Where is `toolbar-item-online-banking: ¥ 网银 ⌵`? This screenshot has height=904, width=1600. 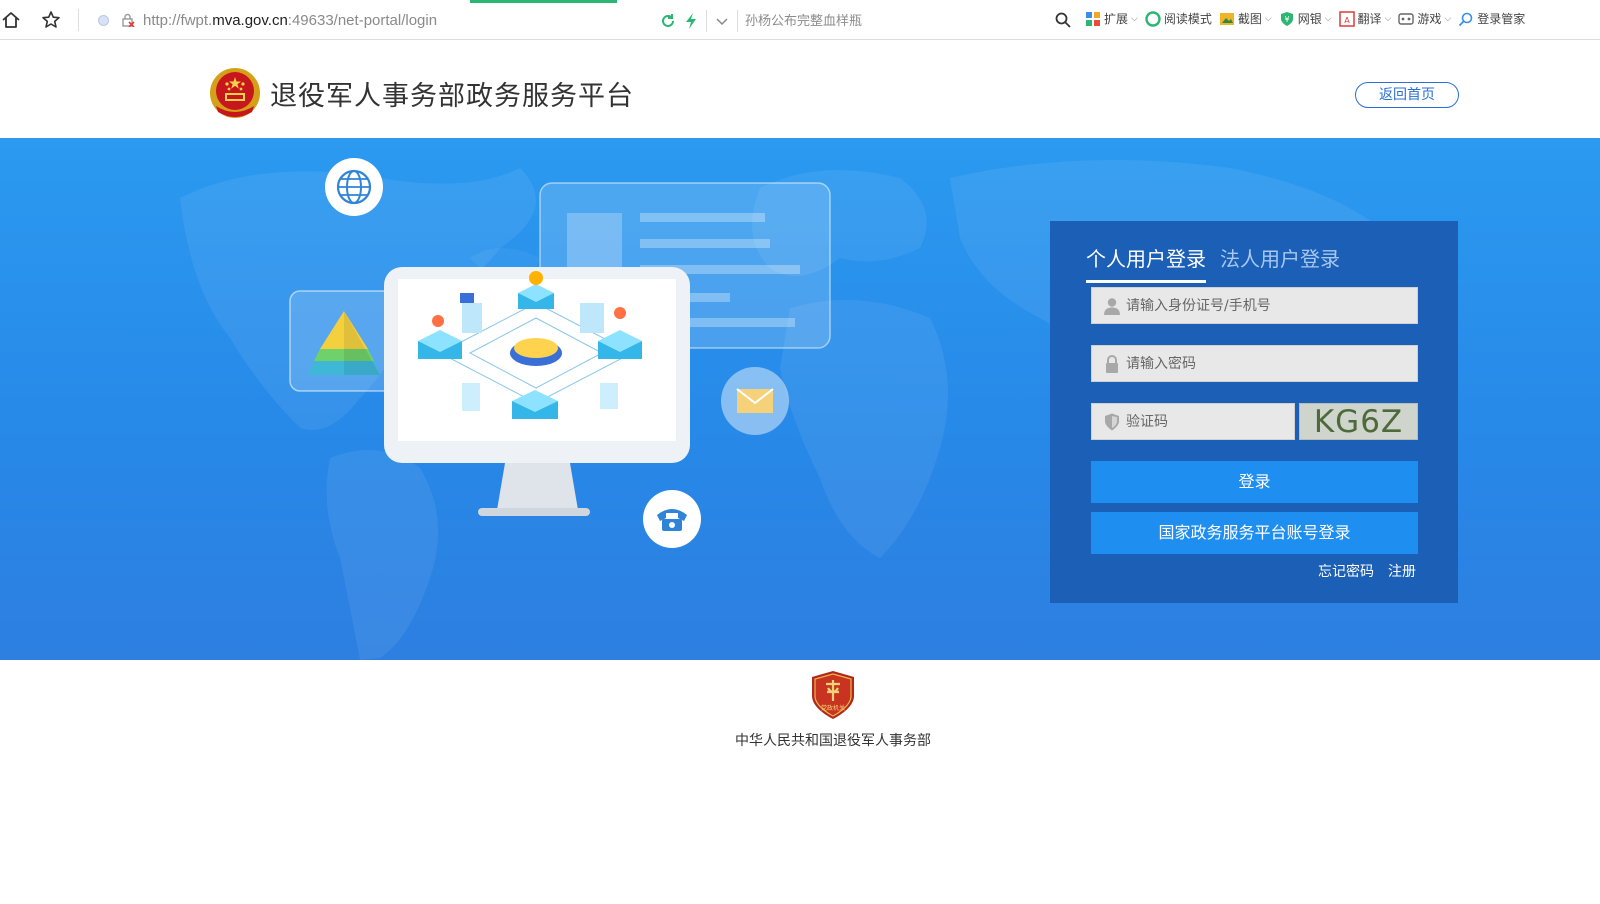
toolbar-item-online-banking: ¥ 网银 ⌵ is located at coordinates (1305, 18).